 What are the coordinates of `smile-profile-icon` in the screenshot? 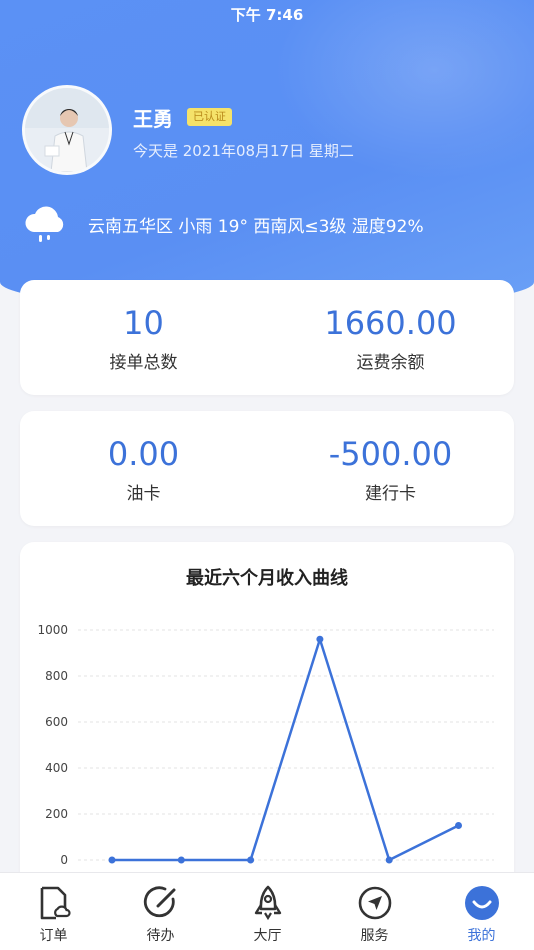 It's located at (481, 903).